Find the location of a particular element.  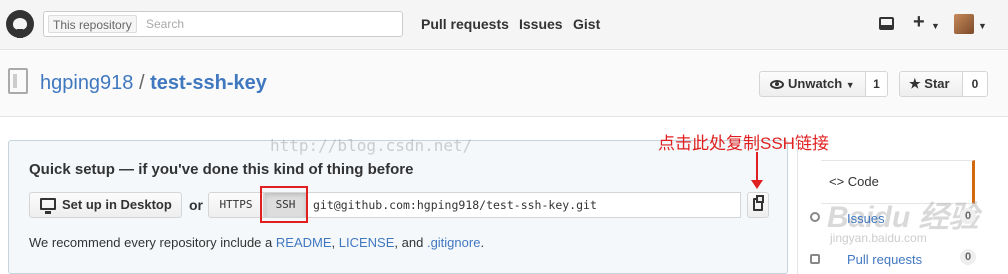

unwatch-label: Unwatch is located at coordinates (815, 83).